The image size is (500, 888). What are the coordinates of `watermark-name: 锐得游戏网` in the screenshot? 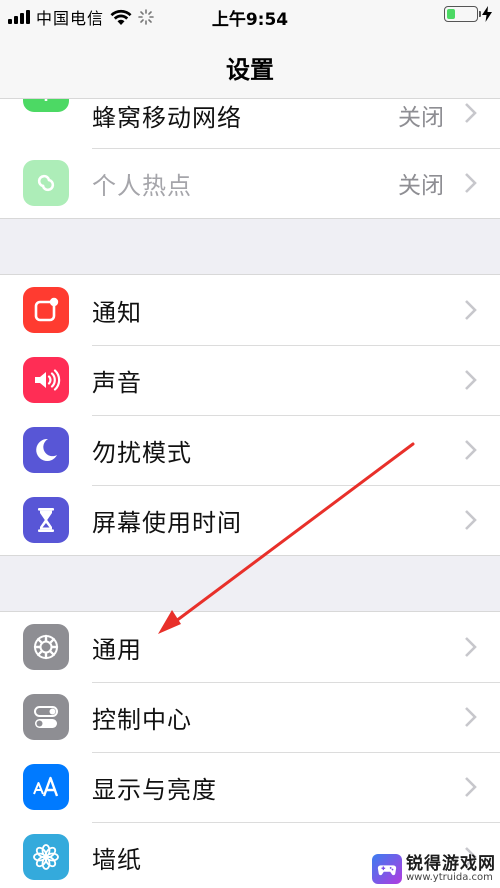 It's located at (451, 863).